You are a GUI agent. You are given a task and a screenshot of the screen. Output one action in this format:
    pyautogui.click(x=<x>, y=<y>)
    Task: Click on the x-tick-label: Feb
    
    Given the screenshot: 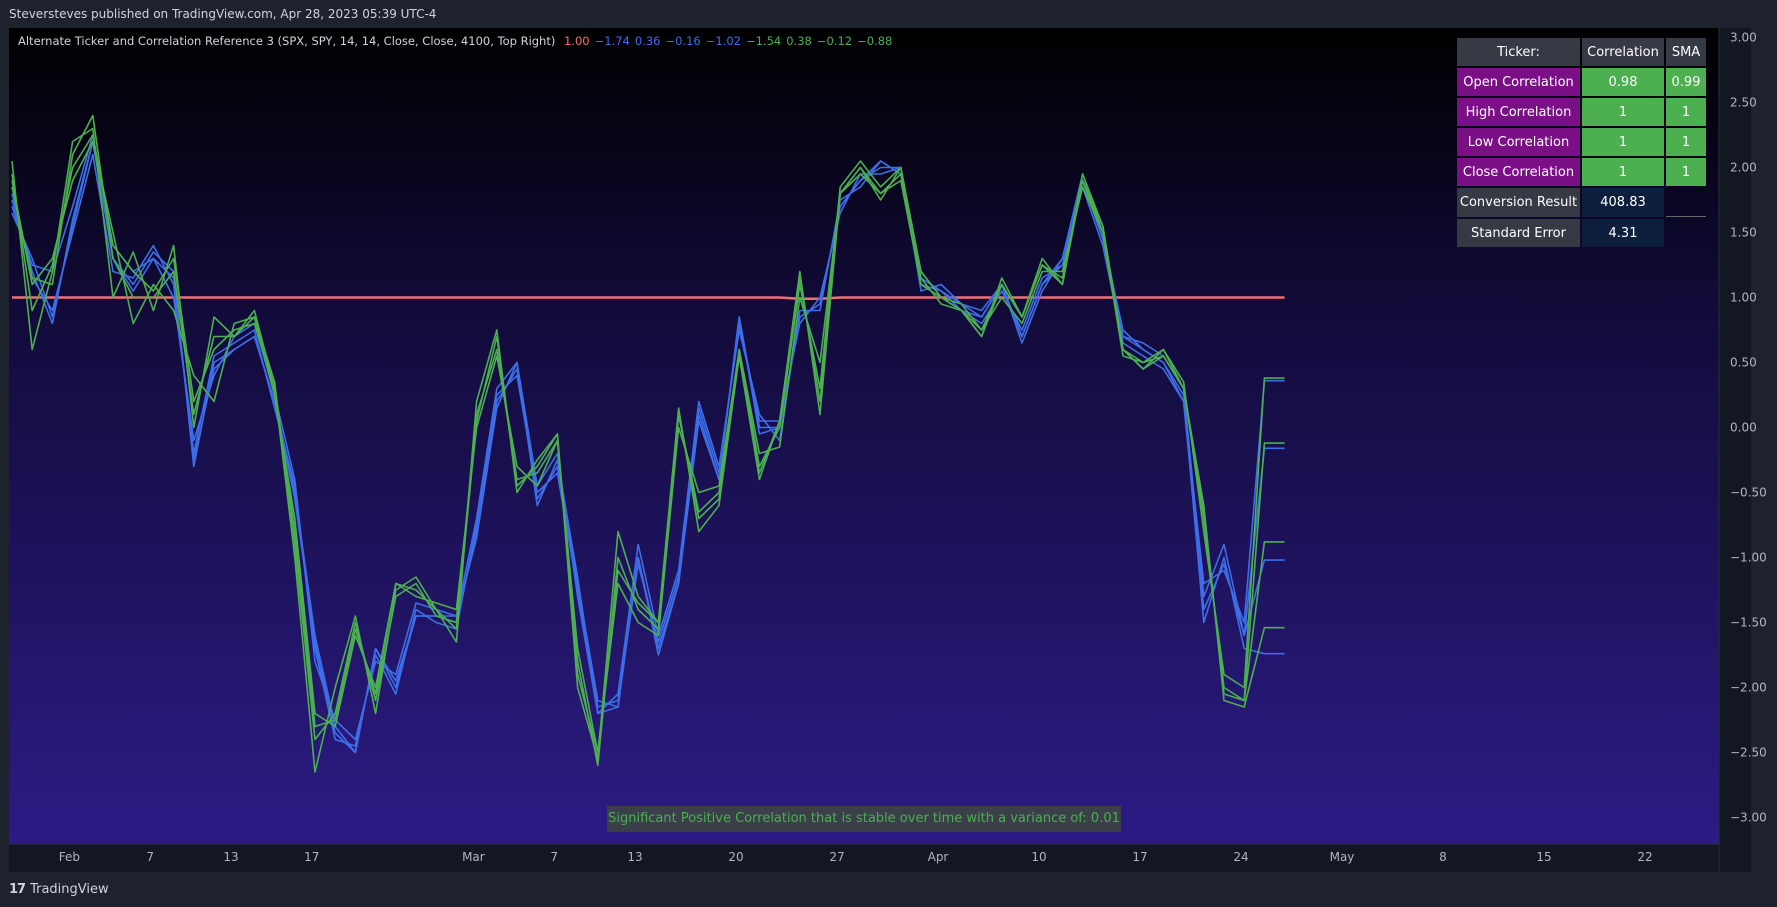 What is the action you would take?
    pyautogui.click(x=69, y=857)
    